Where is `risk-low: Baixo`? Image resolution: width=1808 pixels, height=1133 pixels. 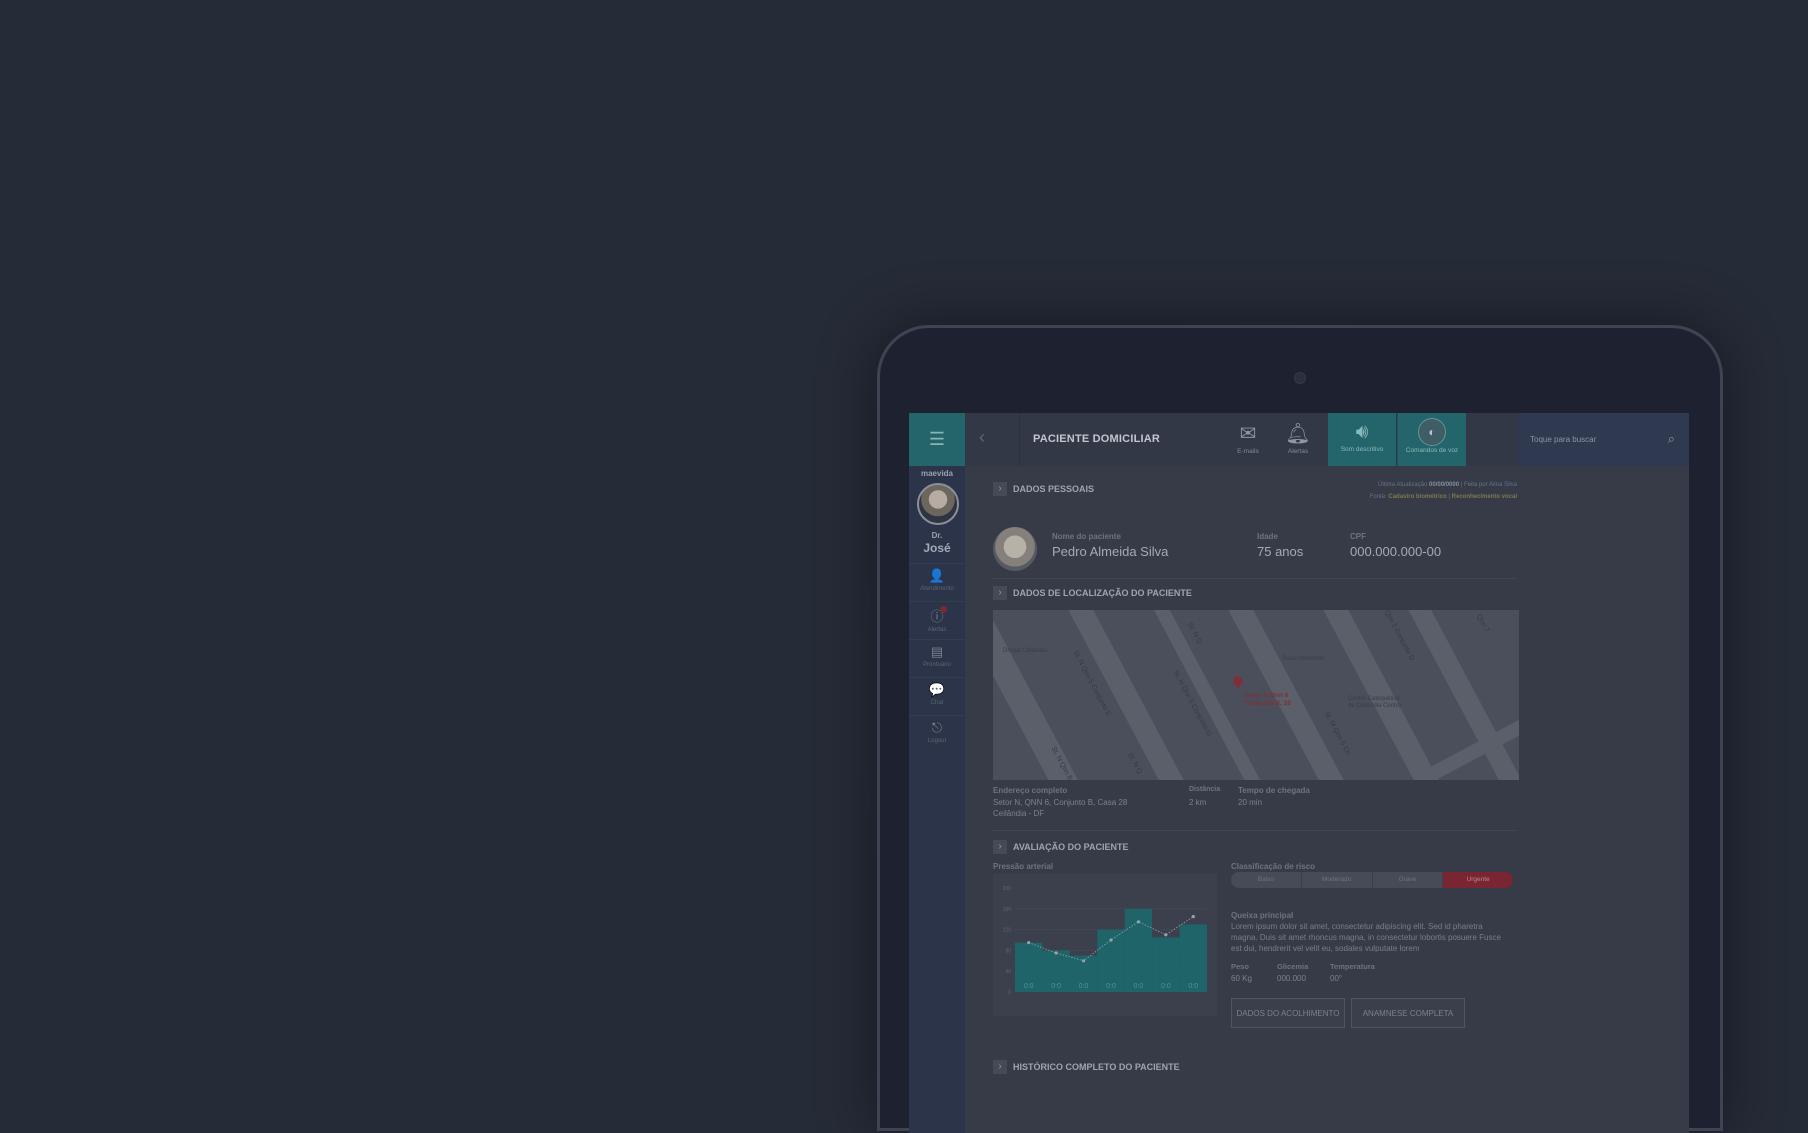 risk-low: Baixo is located at coordinates (1266, 880).